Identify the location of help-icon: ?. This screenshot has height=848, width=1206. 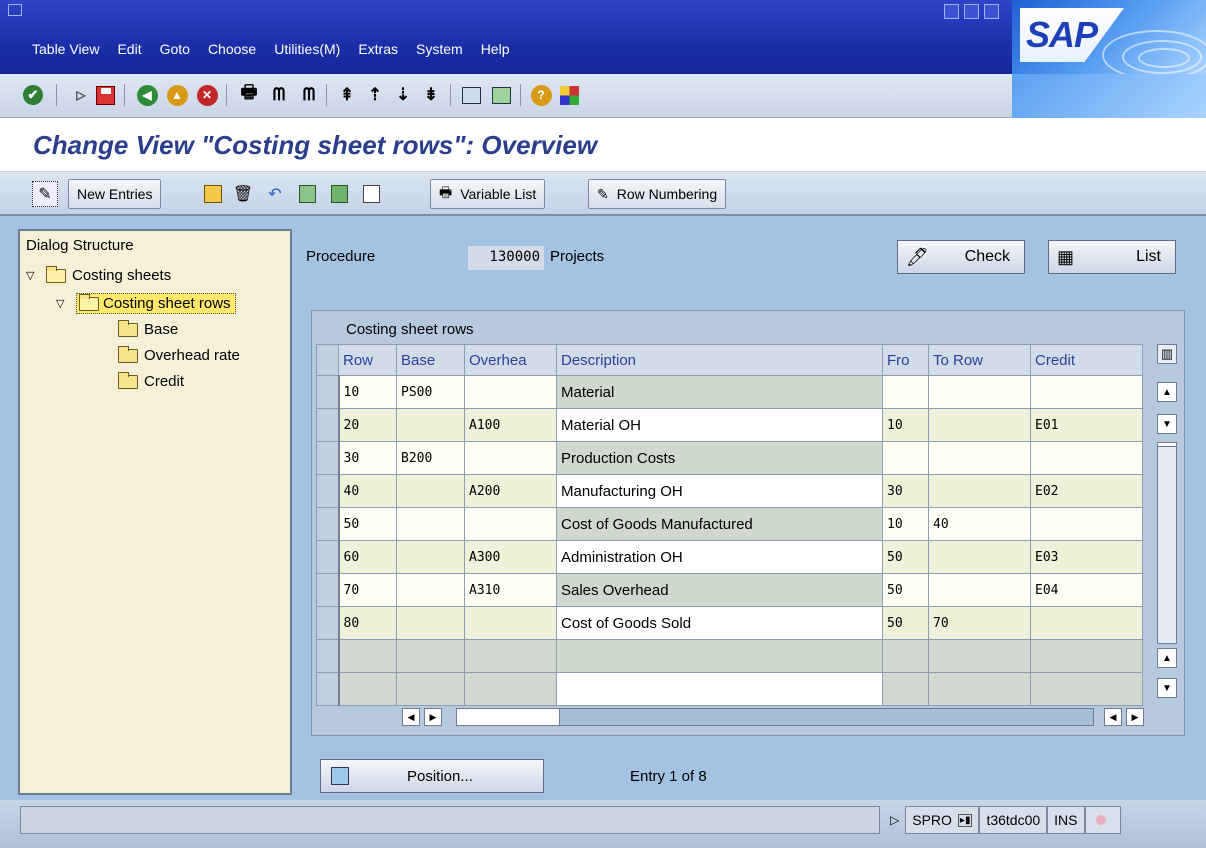
(541, 95).